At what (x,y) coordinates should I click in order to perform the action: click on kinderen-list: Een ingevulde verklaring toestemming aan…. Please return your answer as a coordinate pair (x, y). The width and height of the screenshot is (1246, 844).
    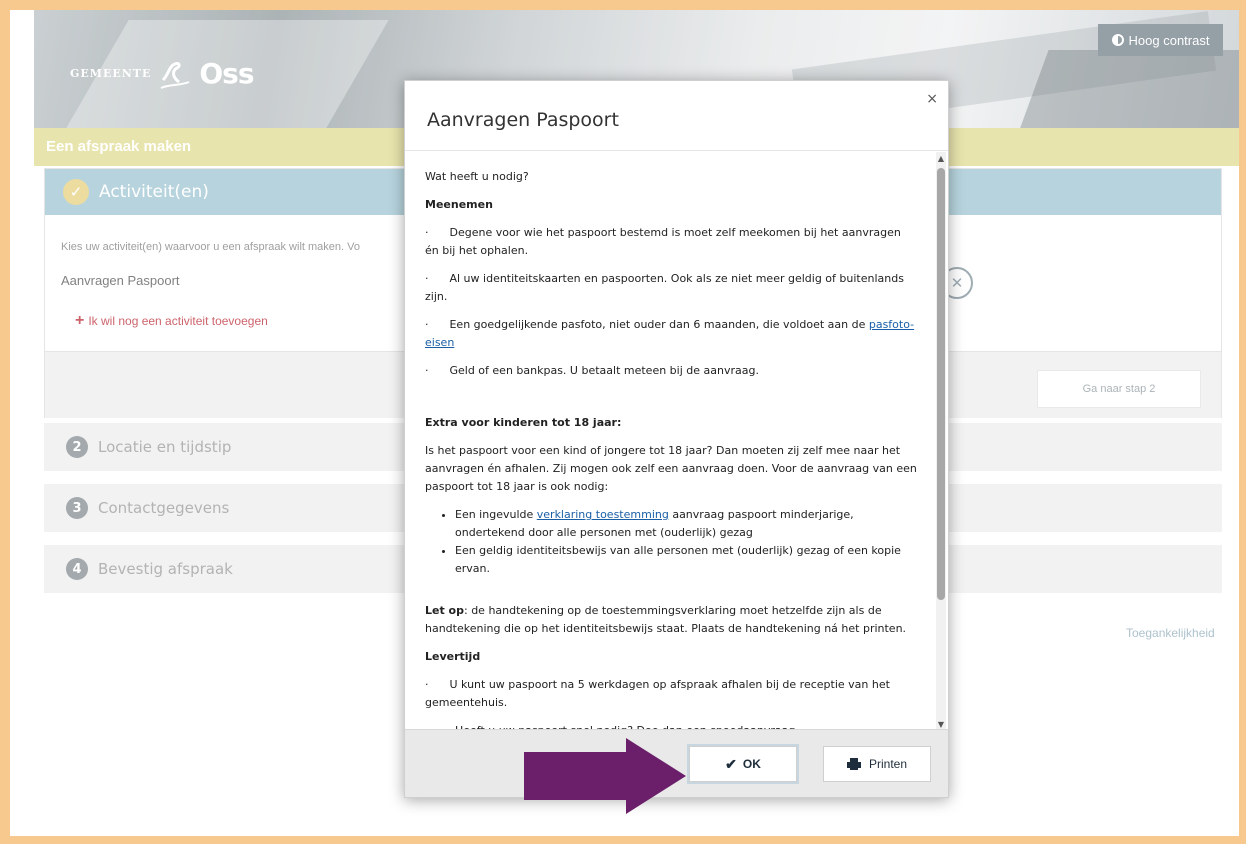
    Looking at the image, I should click on (686, 542).